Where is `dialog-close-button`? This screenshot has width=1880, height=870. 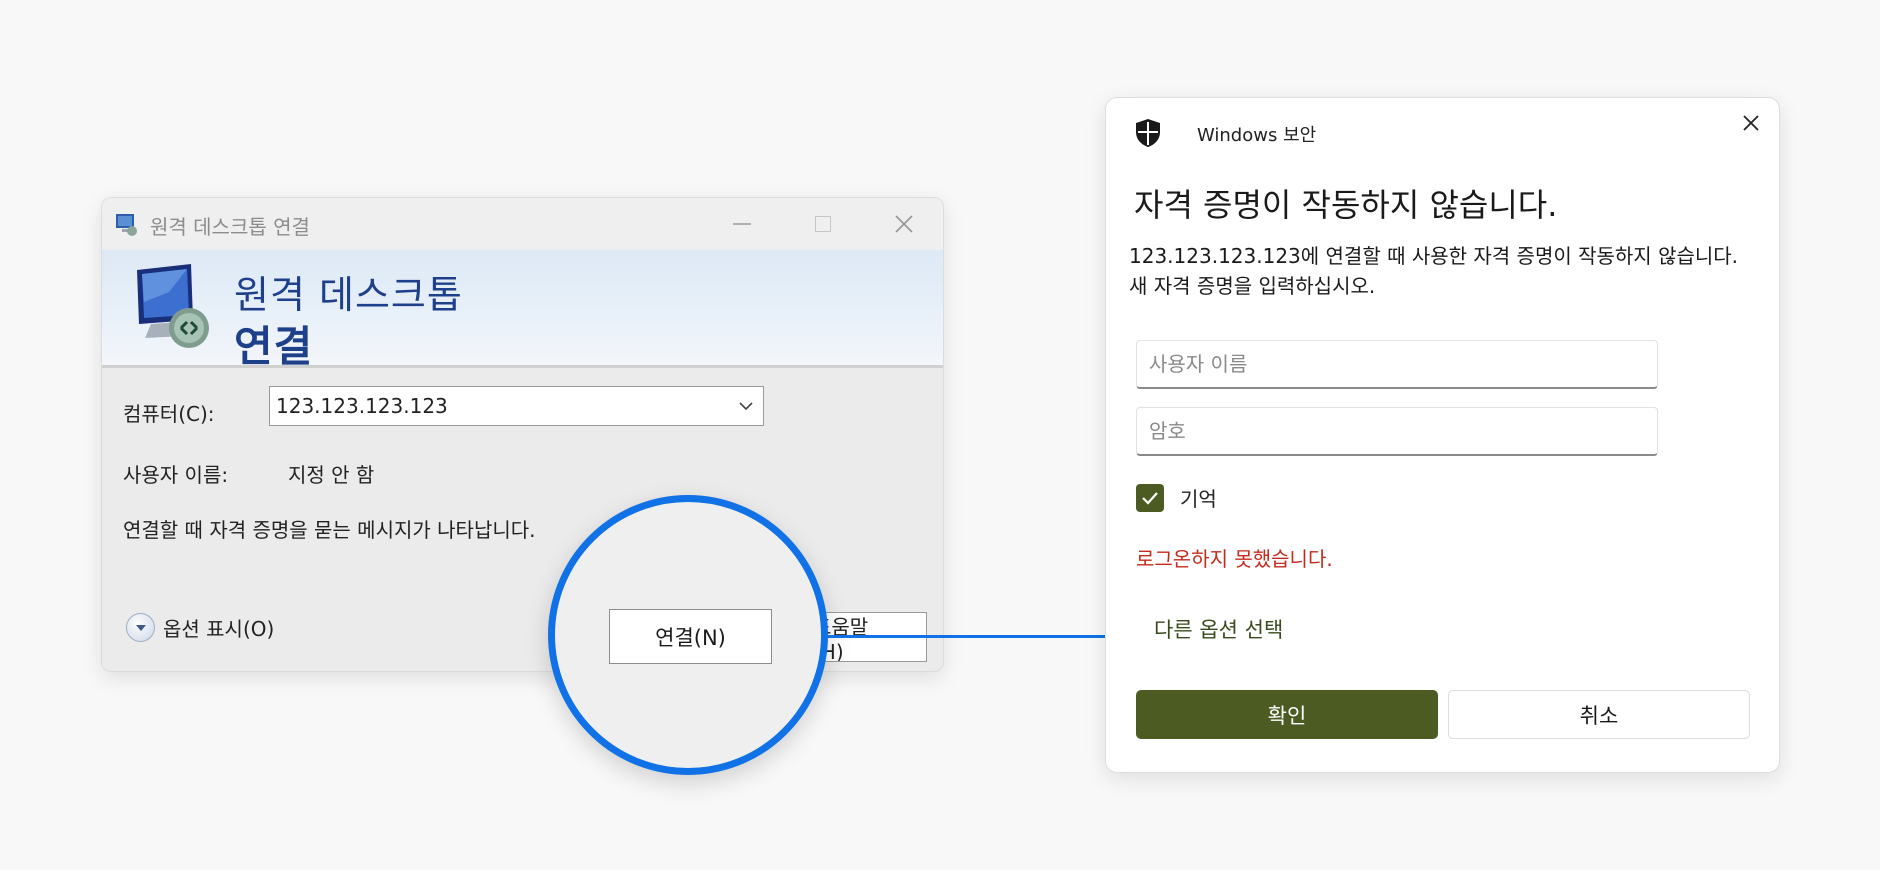
dialog-close-button is located at coordinates (1751, 123).